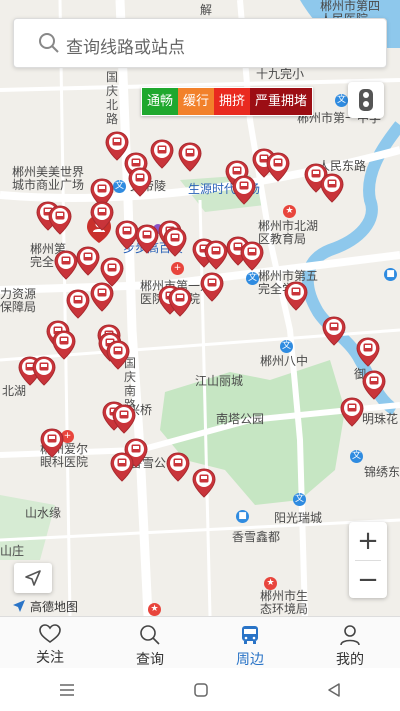 The image size is (400, 711). What do you see at coordinates (19, 606) in the screenshot?
I see `amap-logo-icon` at bounding box center [19, 606].